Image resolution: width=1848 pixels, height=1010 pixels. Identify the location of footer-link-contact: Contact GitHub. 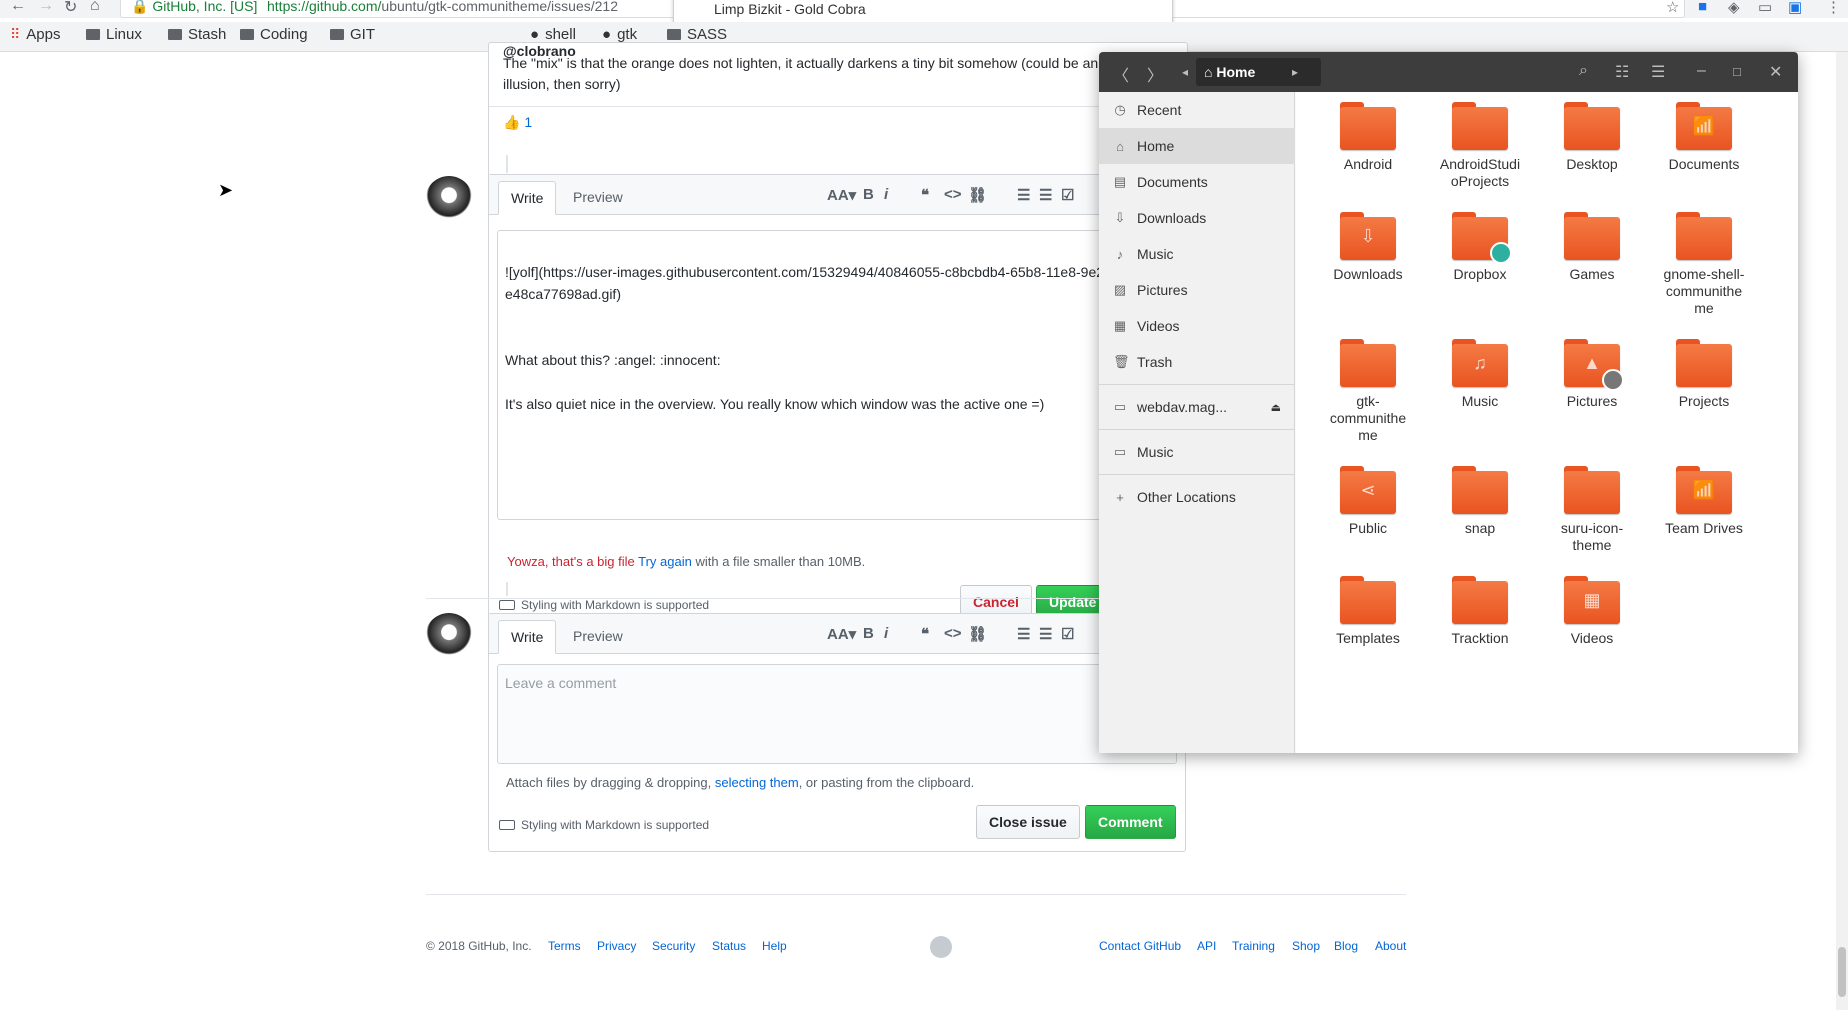
(1140, 946).